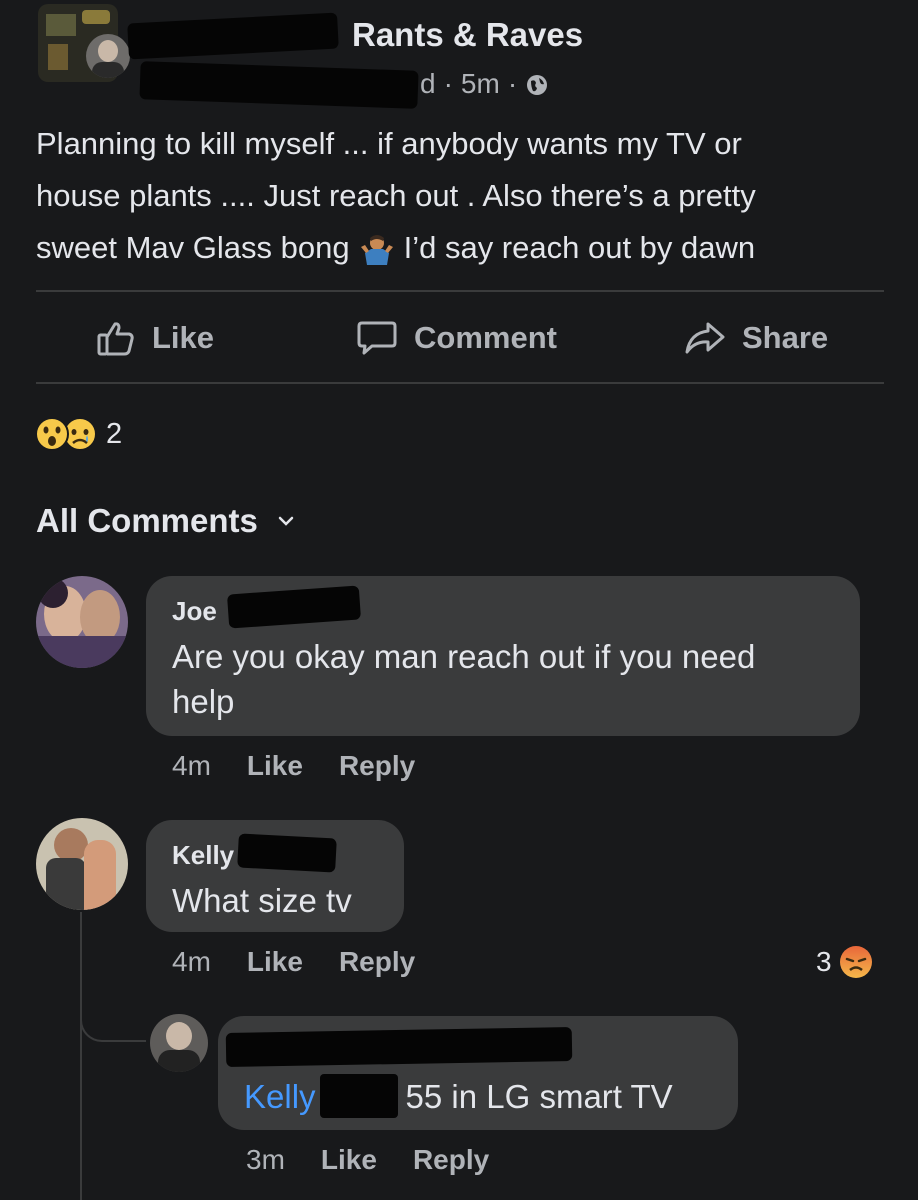 The width and height of the screenshot is (918, 1200). I want to click on like-button: Like, so click(155, 338).